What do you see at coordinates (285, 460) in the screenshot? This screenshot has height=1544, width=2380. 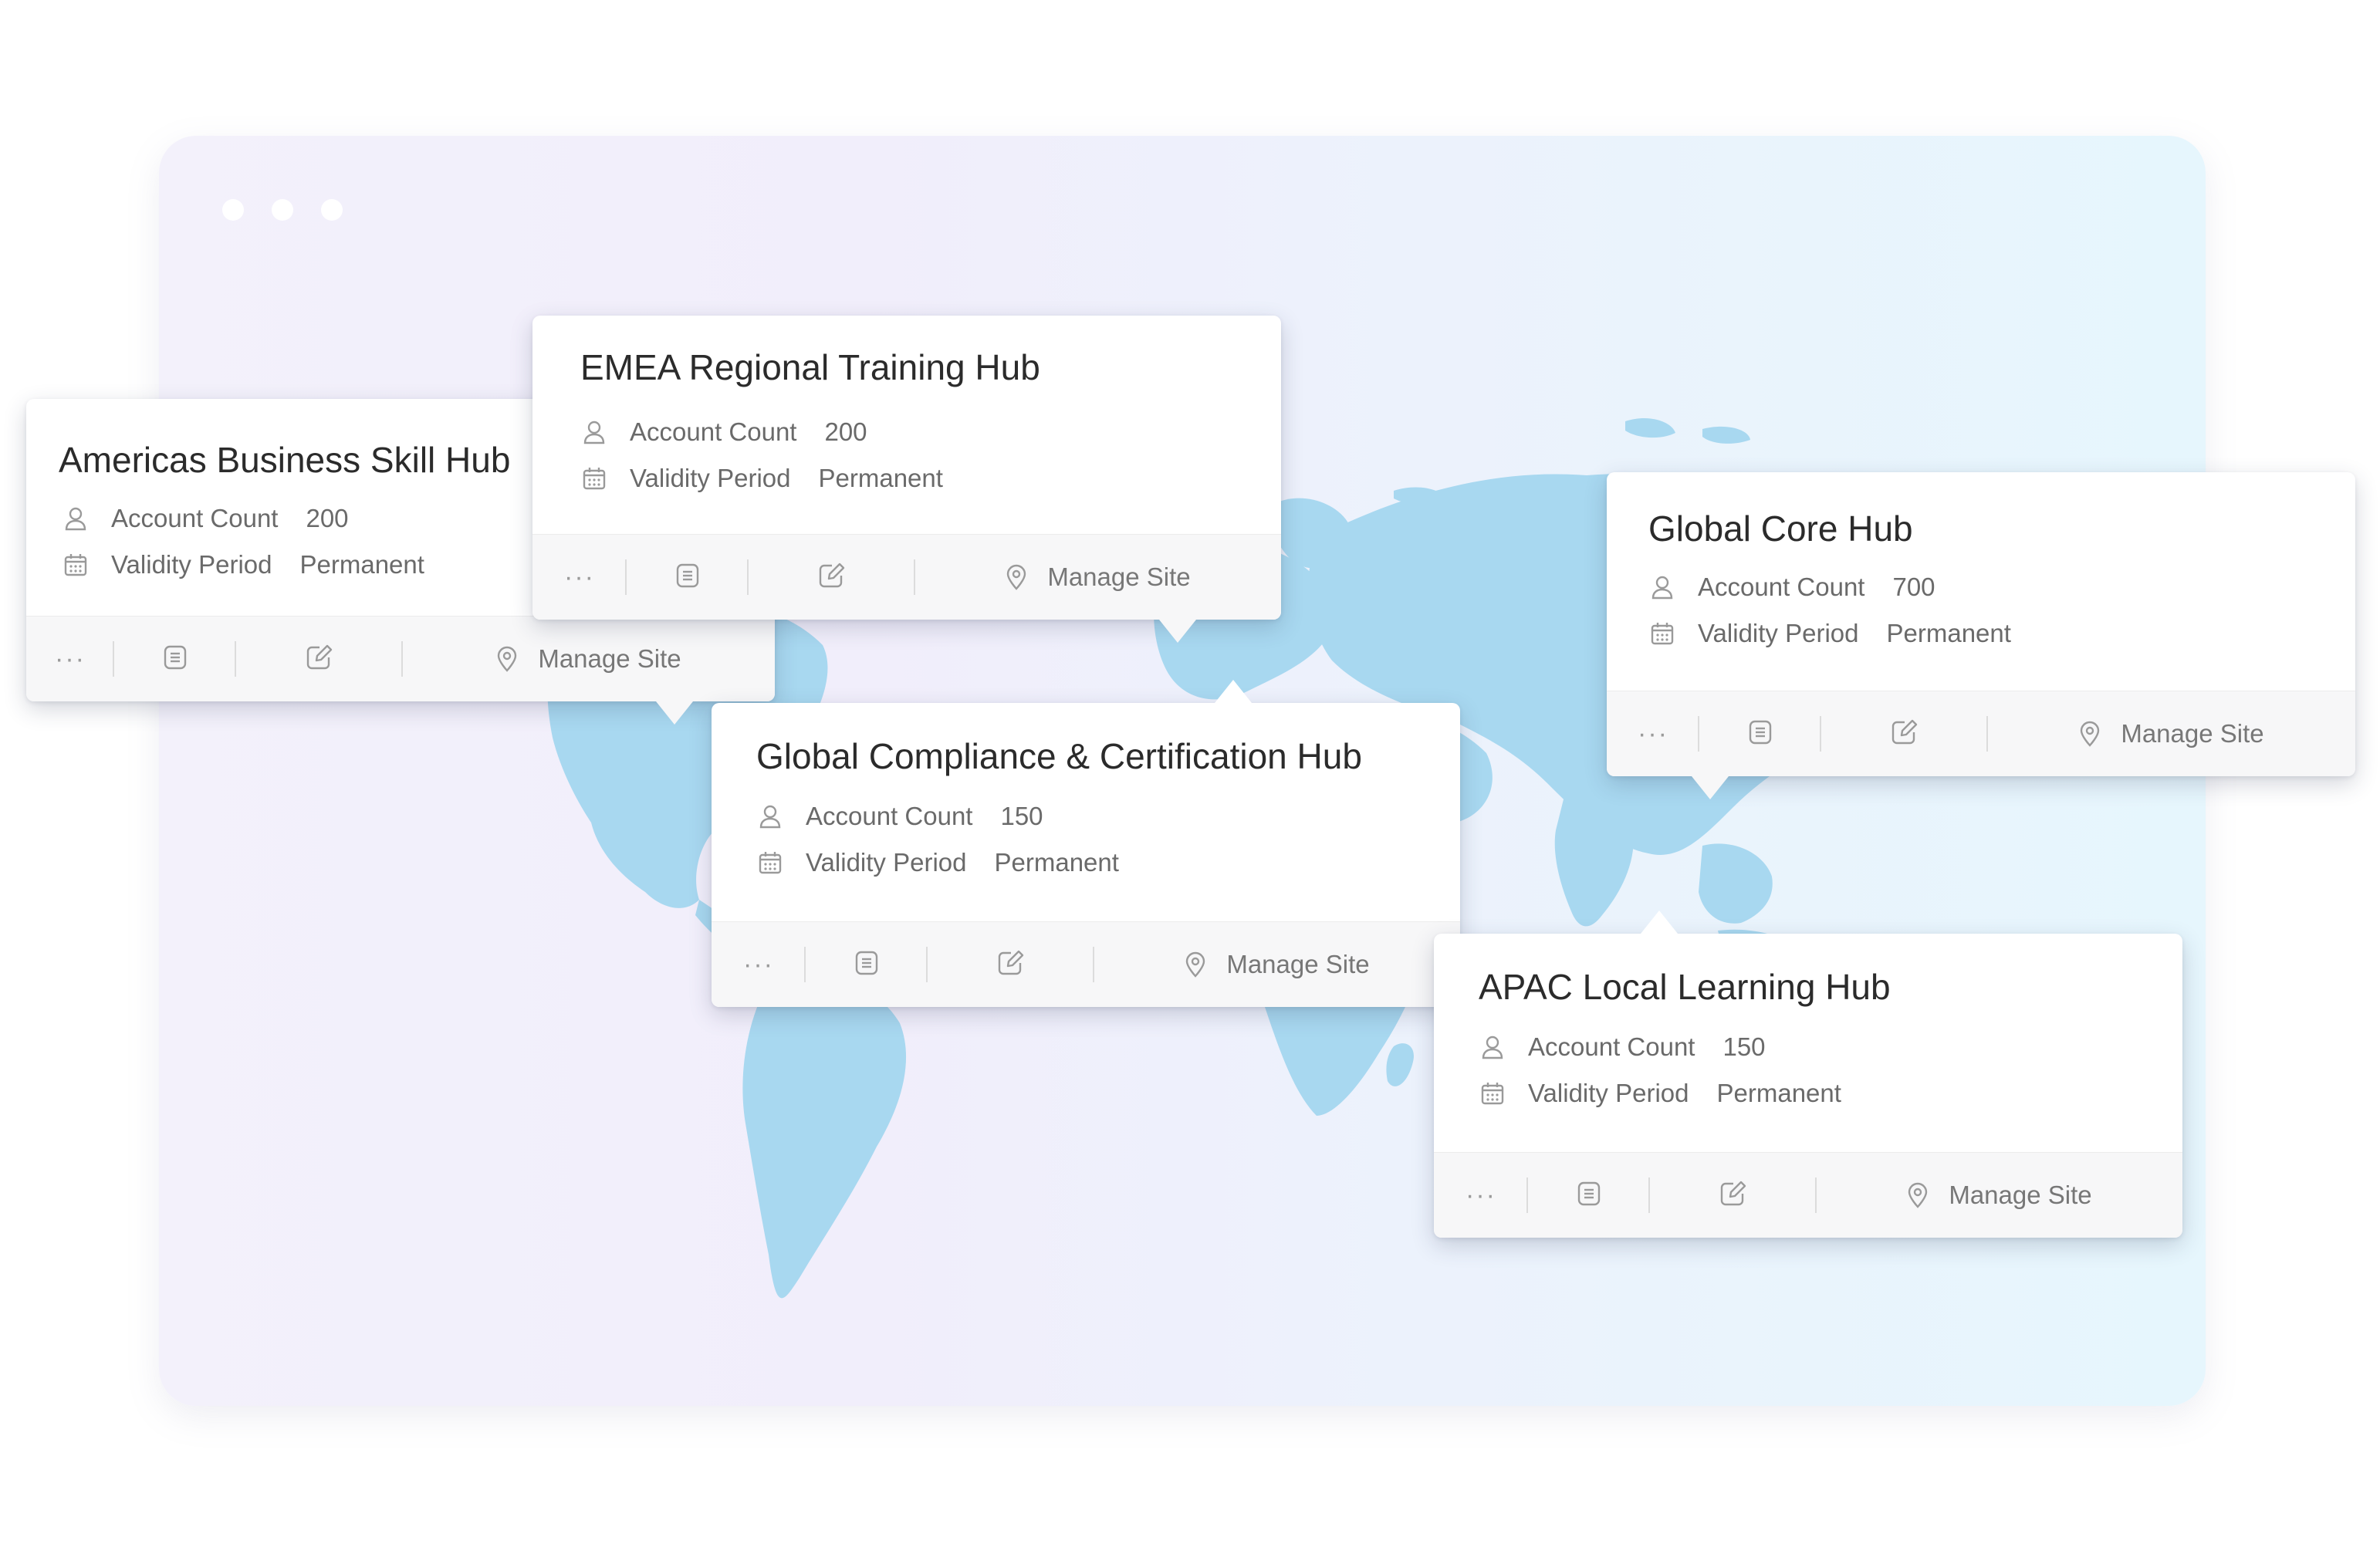 I see `hub-title: Americas Business Skill Hub` at bounding box center [285, 460].